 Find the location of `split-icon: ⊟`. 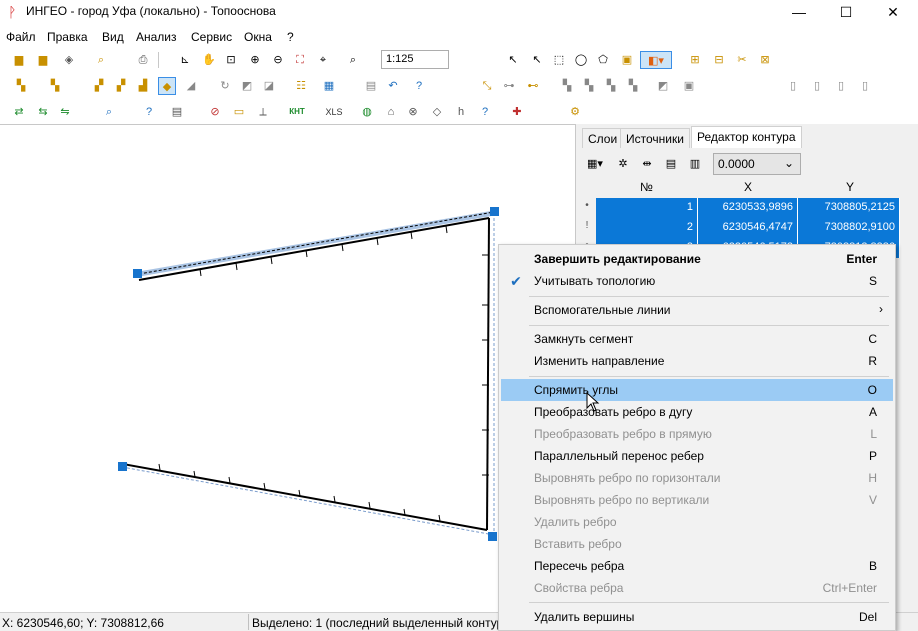

split-icon: ⊟ is located at coordinates (719, 60).